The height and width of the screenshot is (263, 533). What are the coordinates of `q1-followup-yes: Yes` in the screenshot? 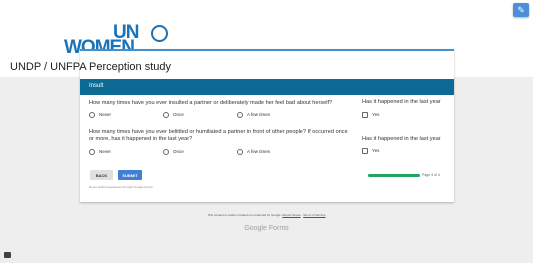 It's located at (370, 115).